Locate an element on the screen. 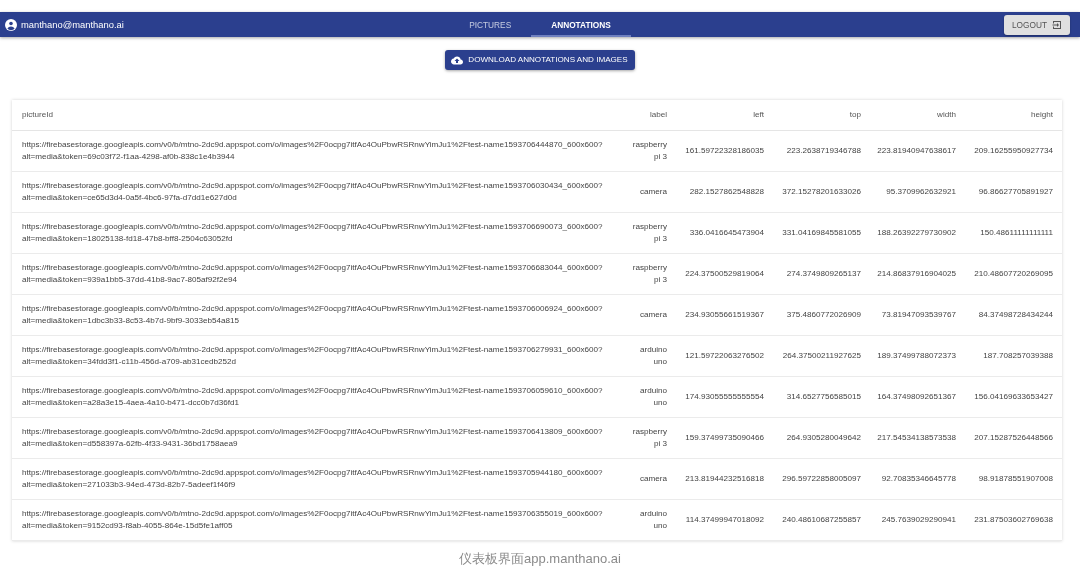 Image resolution: width=1080 pixels, height=572 pixels. table-cell: 150.48611111111111 is located at coordinates (1013, 232).